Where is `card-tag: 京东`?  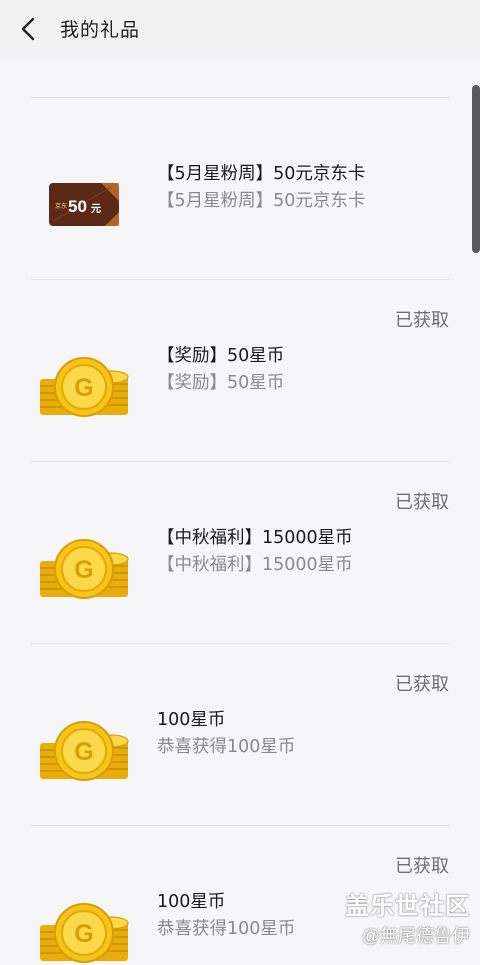 card-tag: 京东 is located at coordinates (61, 206).